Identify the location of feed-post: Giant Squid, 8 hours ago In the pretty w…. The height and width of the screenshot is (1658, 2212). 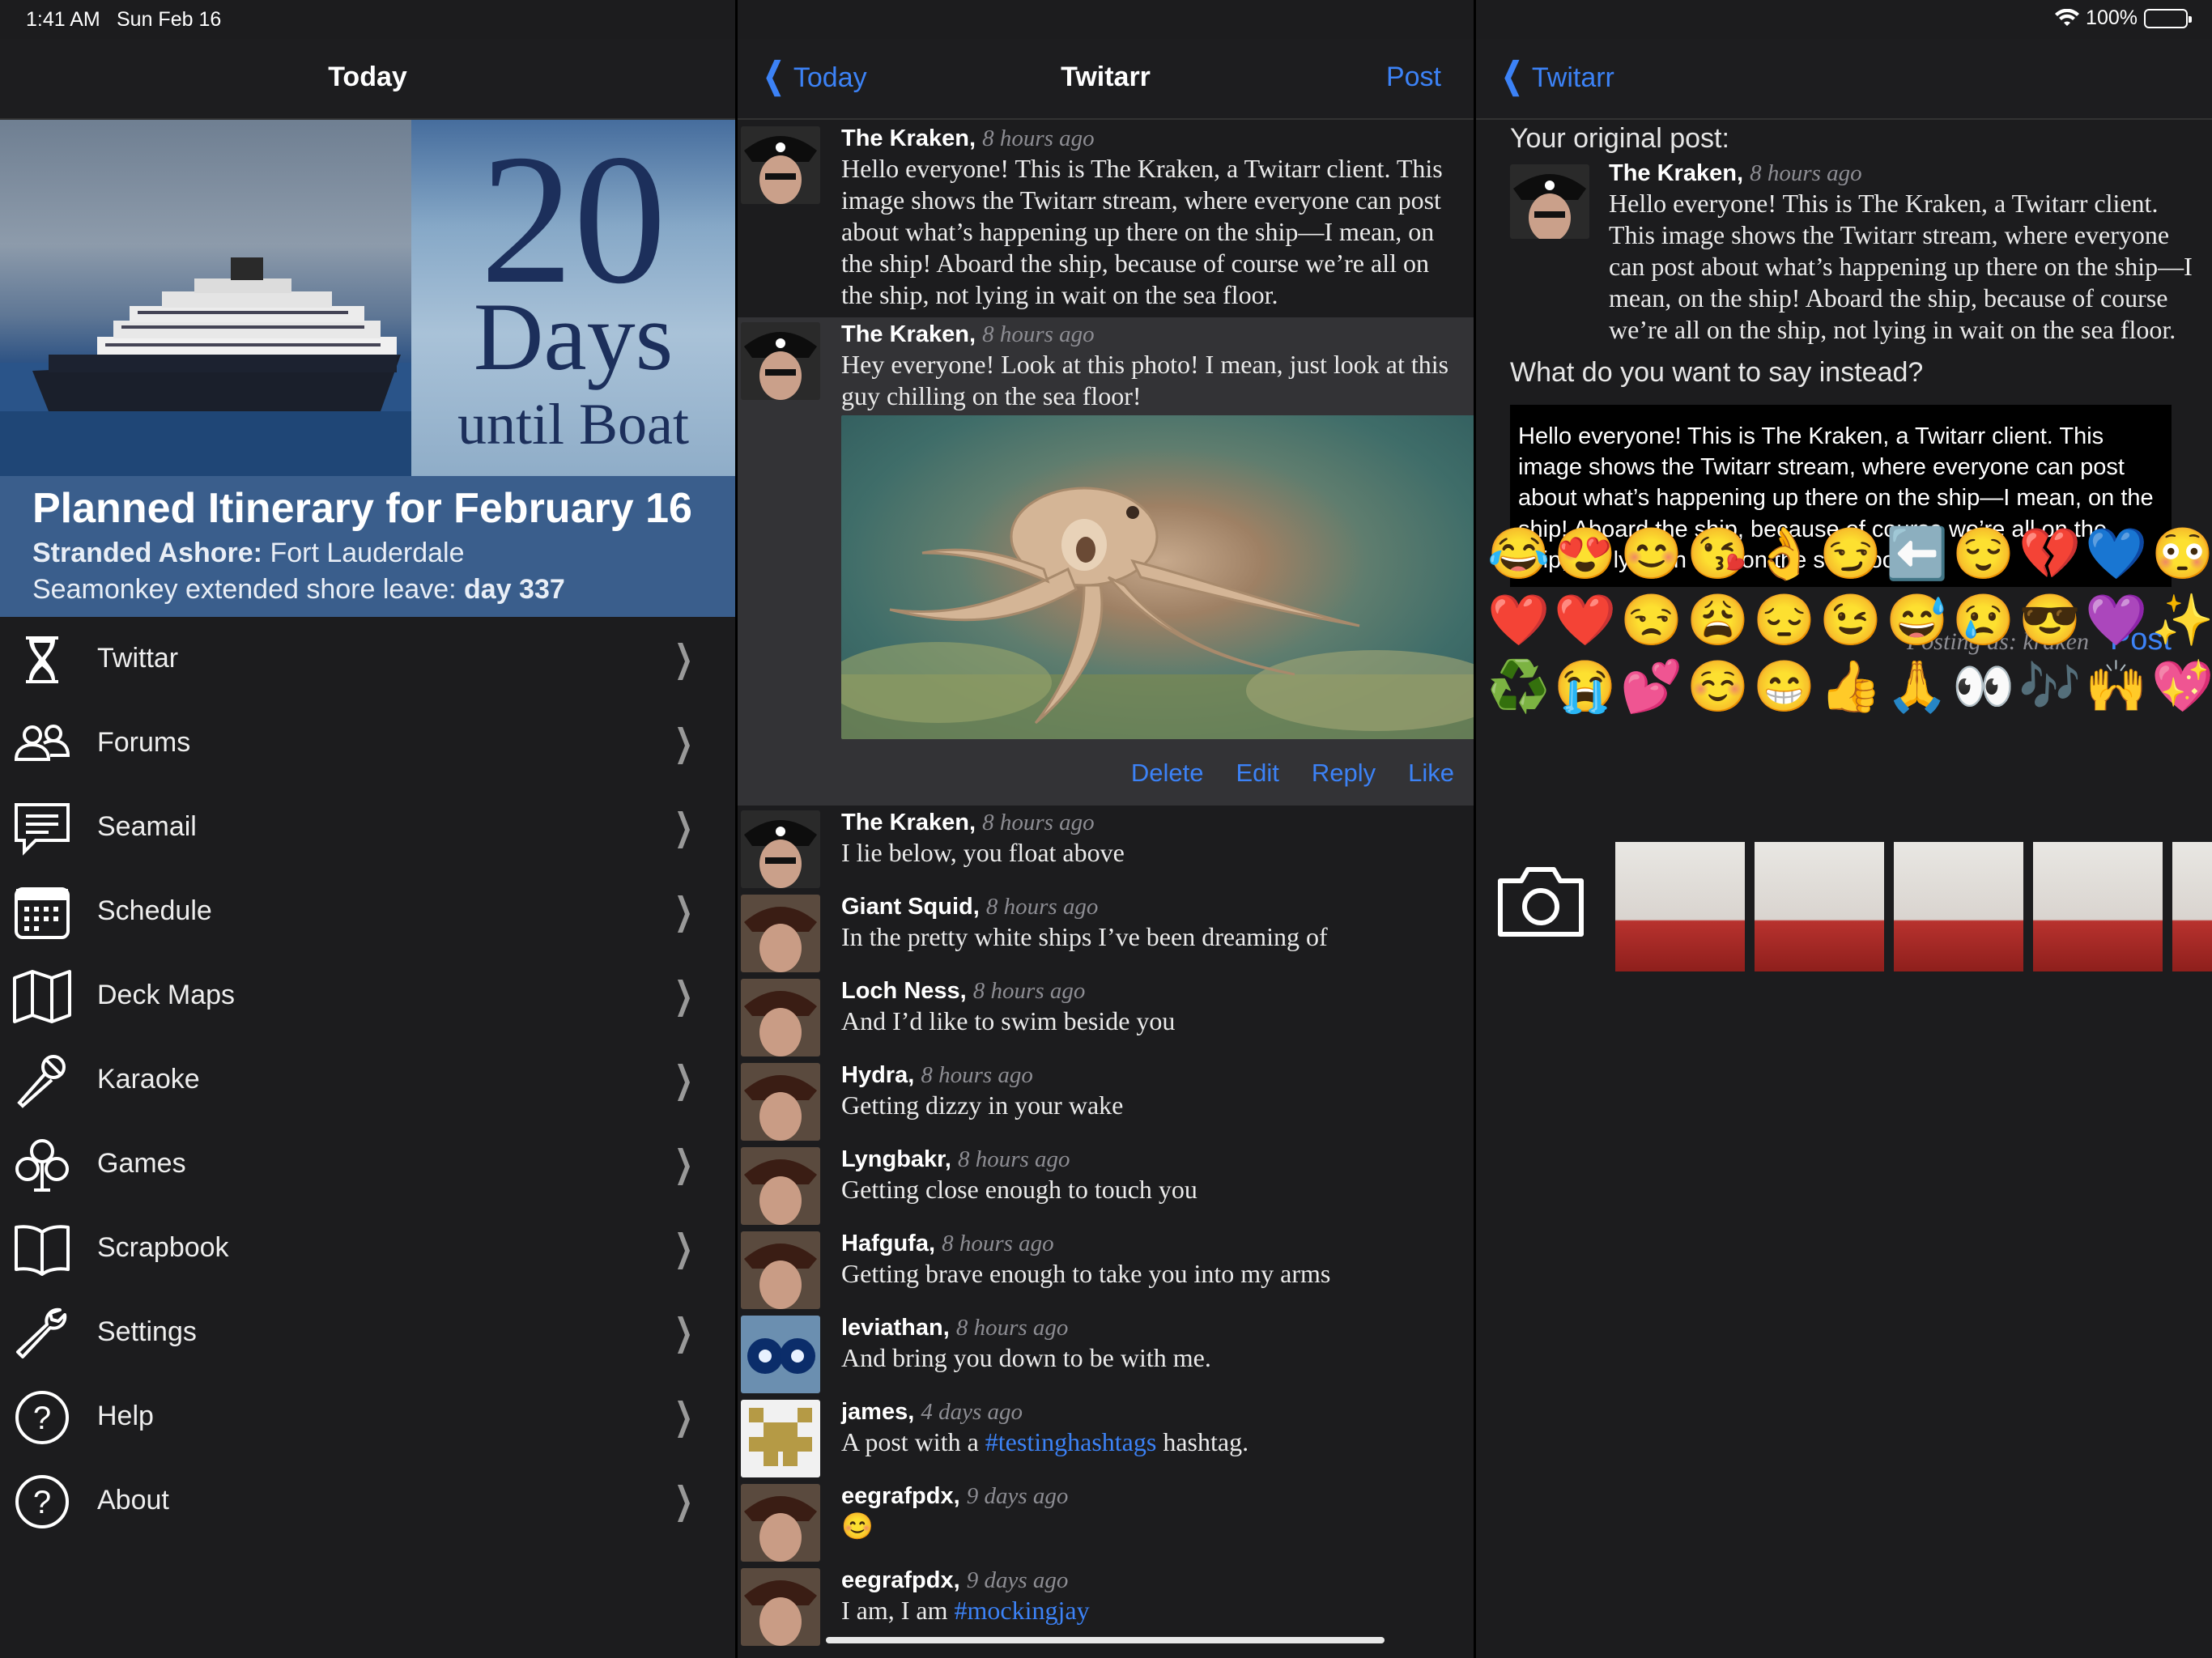
(1106, 932).